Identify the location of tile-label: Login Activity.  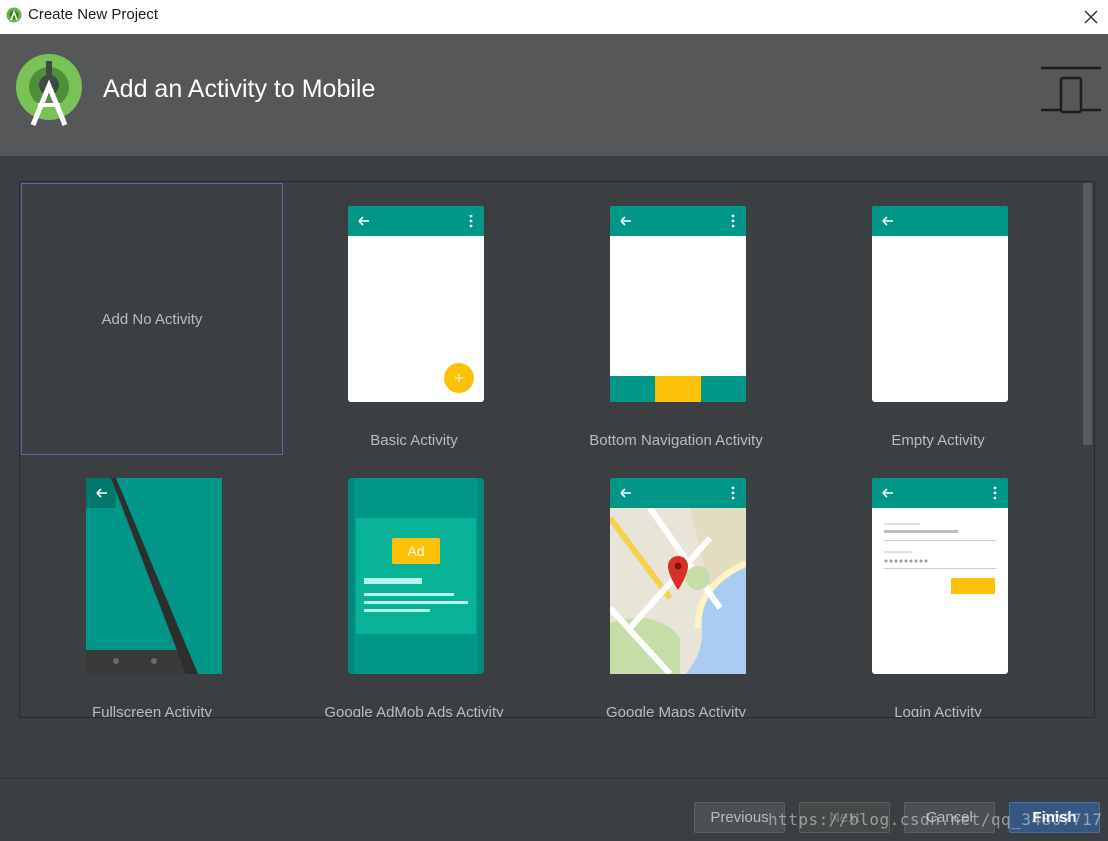
(938, 711).